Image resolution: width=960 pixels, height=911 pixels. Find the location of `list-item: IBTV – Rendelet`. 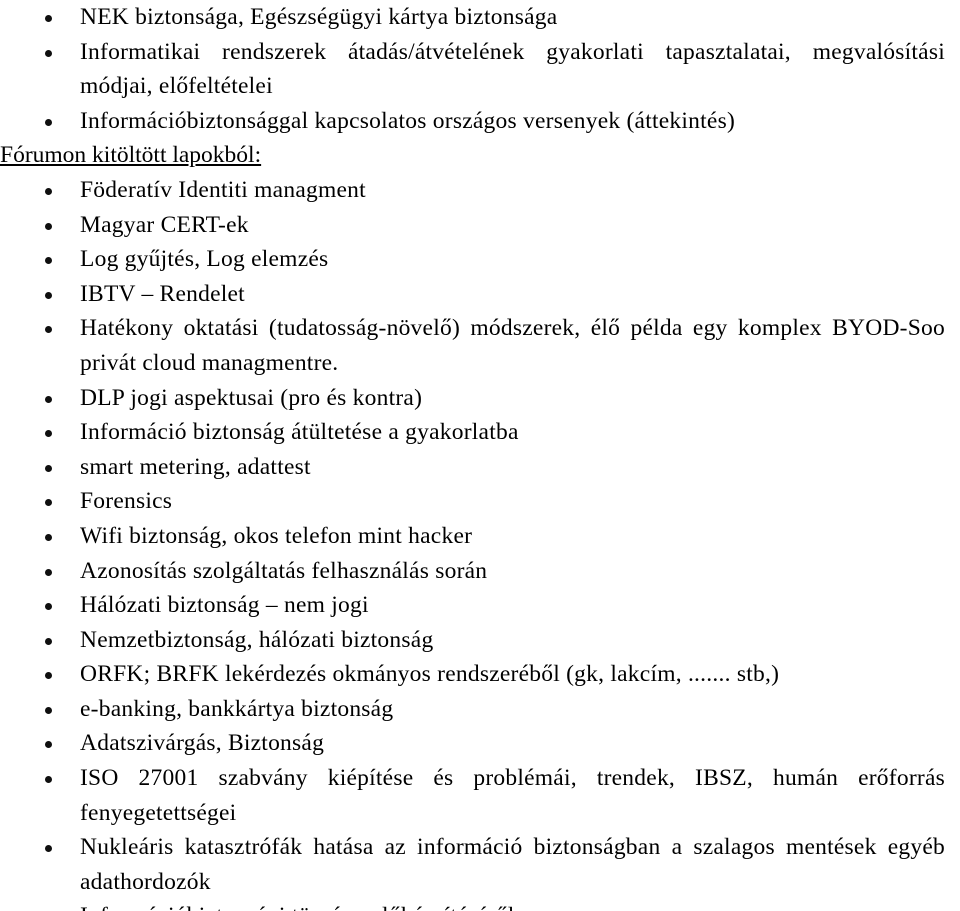

list-item: IBTV – Rendelet is located at coordinates (480, 294).